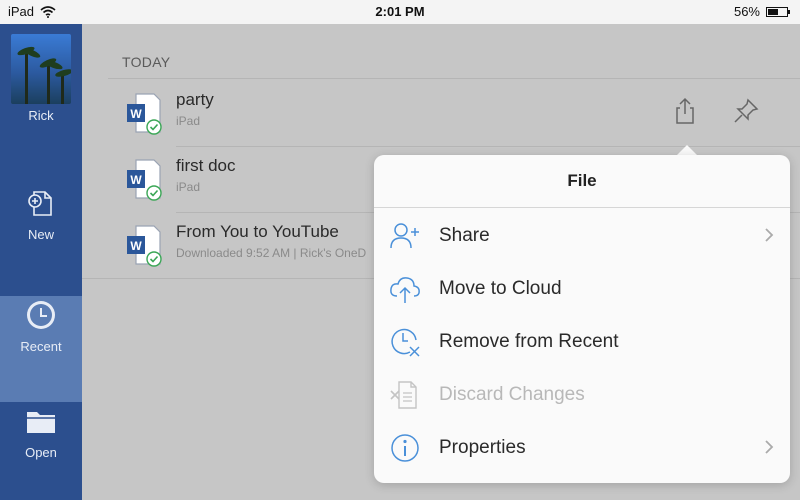  What do you see at coordinates (529, 341) in the screenshot?
I see `menu-item-label: Remove from Recent` at bounding box center [529, 341].